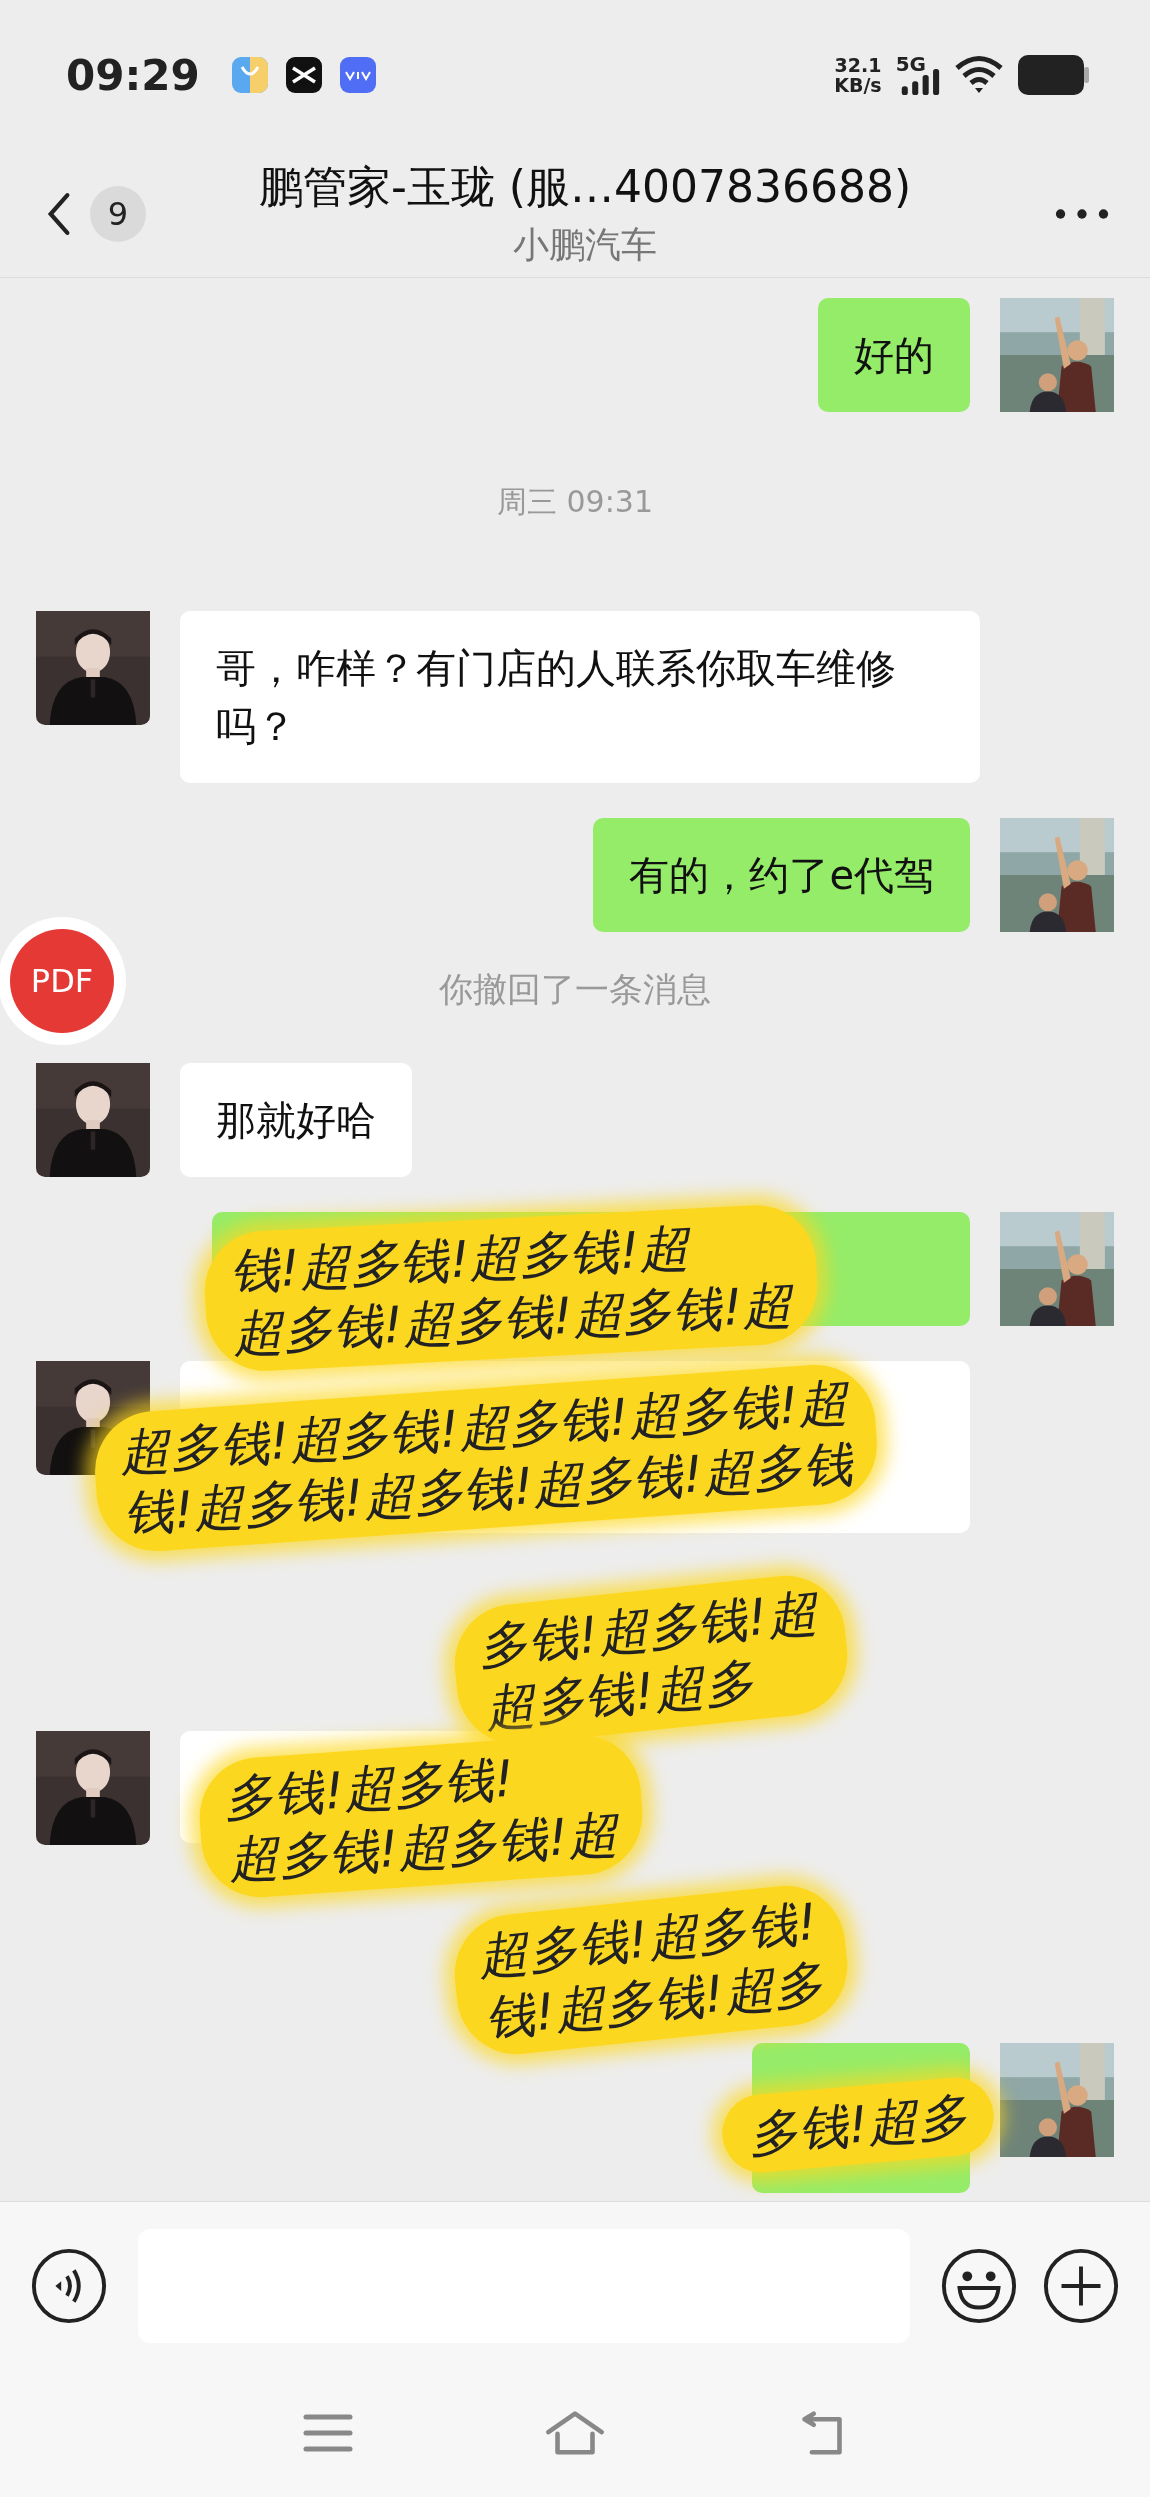 Image resolution: width=1150 pixels, height=2497 pixels. I want to click on clock: 09:29, so click(133, 75).